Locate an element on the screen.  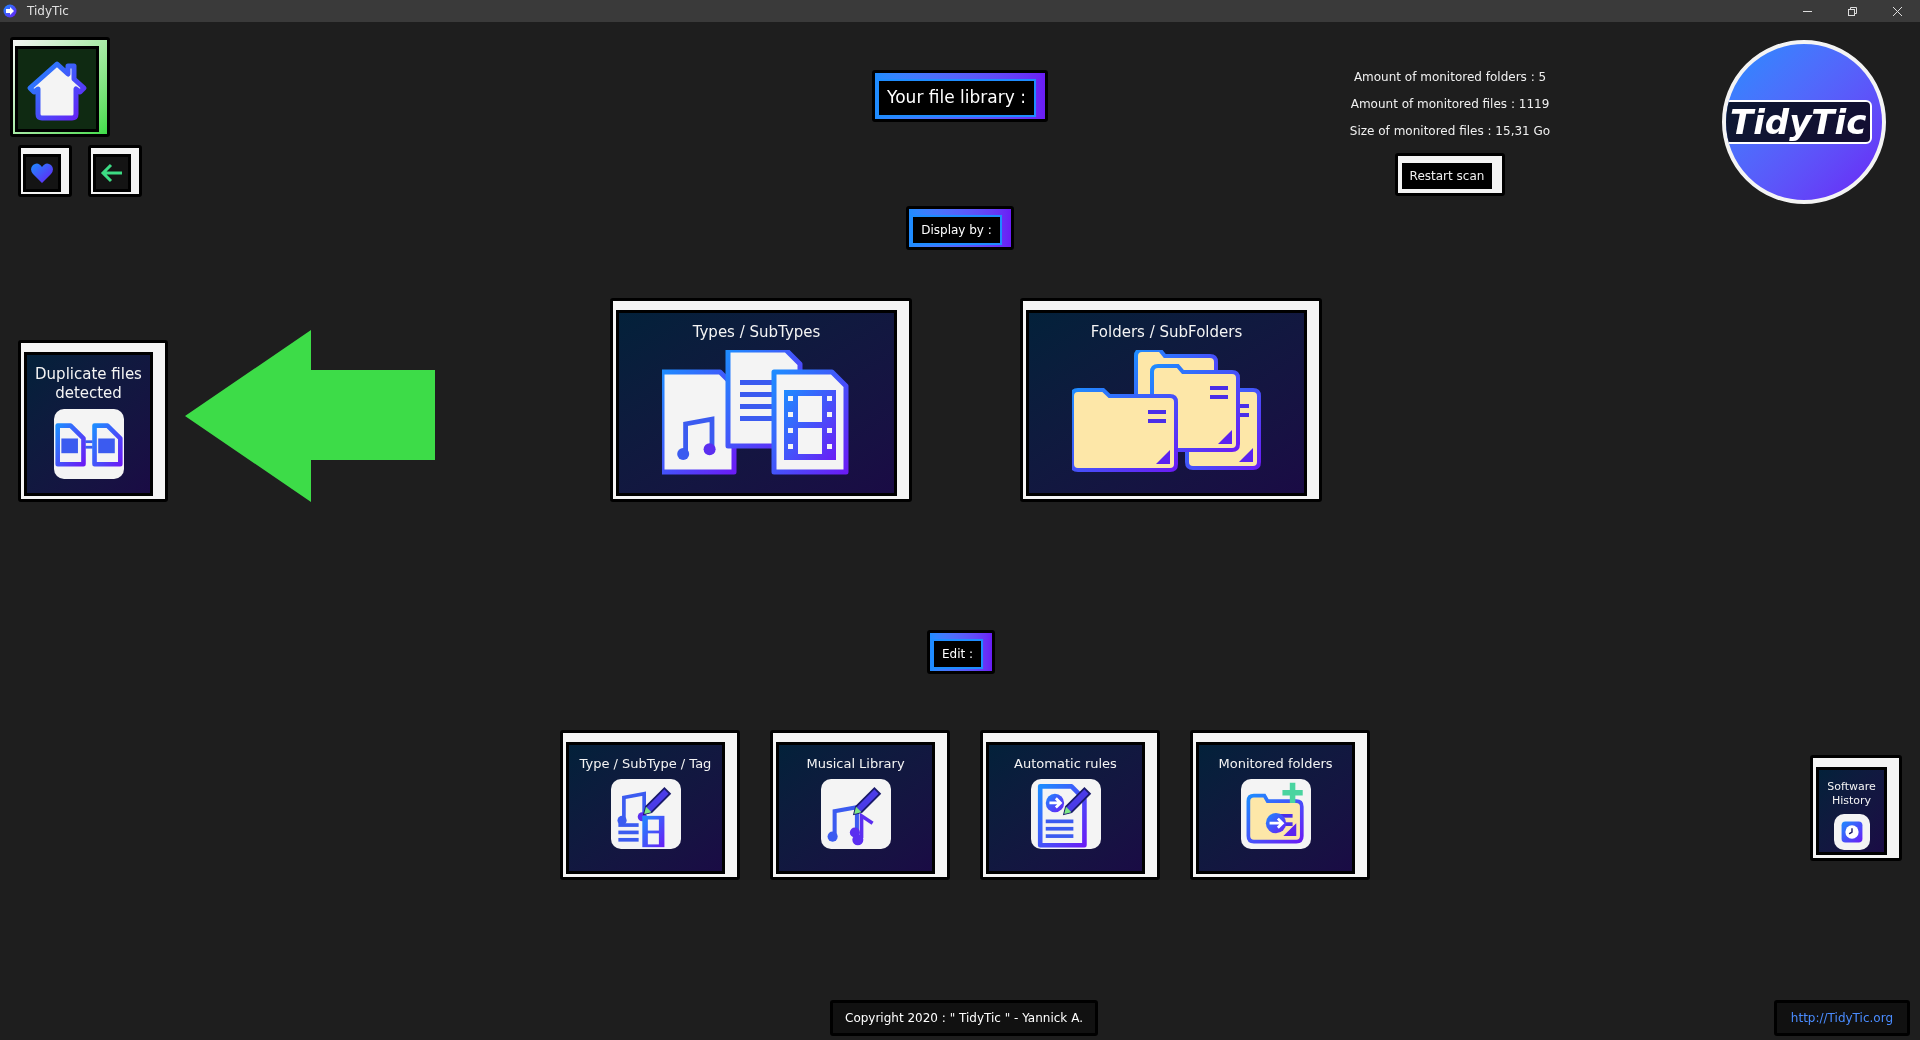
left-arrow-icon is located at coordinates (310, 416).